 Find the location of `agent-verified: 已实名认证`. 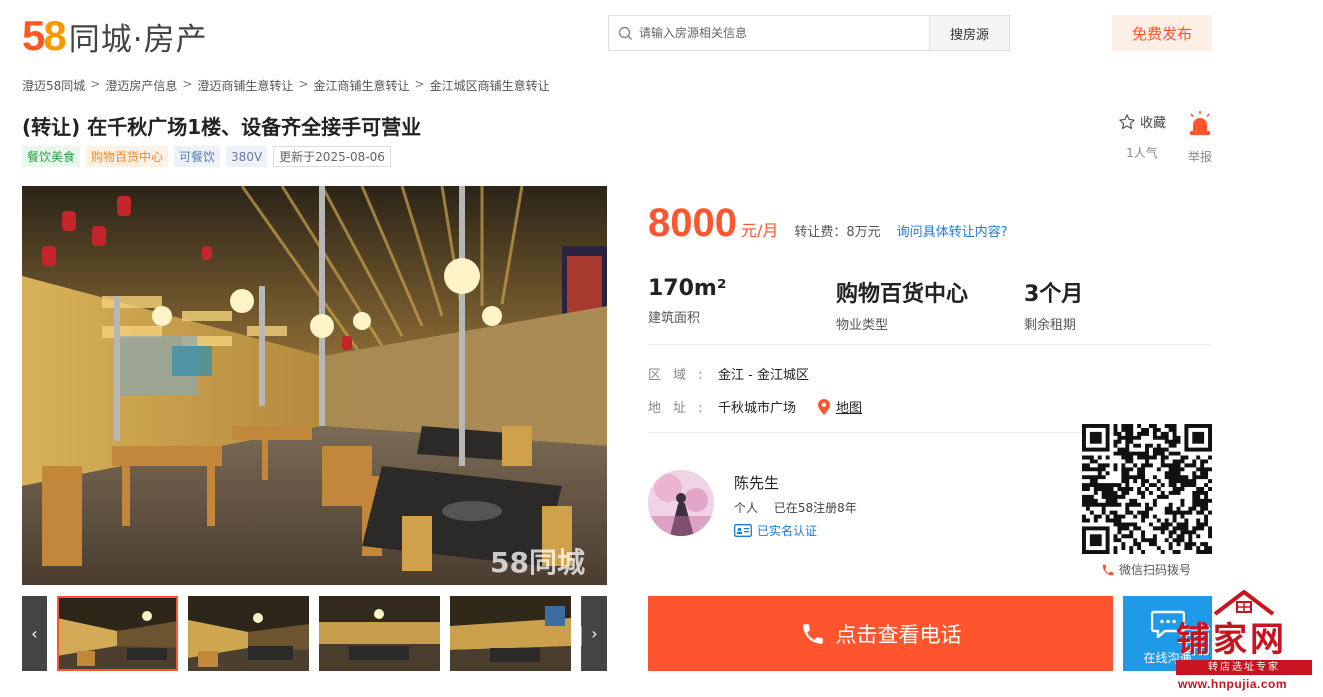

agent-verified: 已实名认证 is located at coordinates (775, 530).